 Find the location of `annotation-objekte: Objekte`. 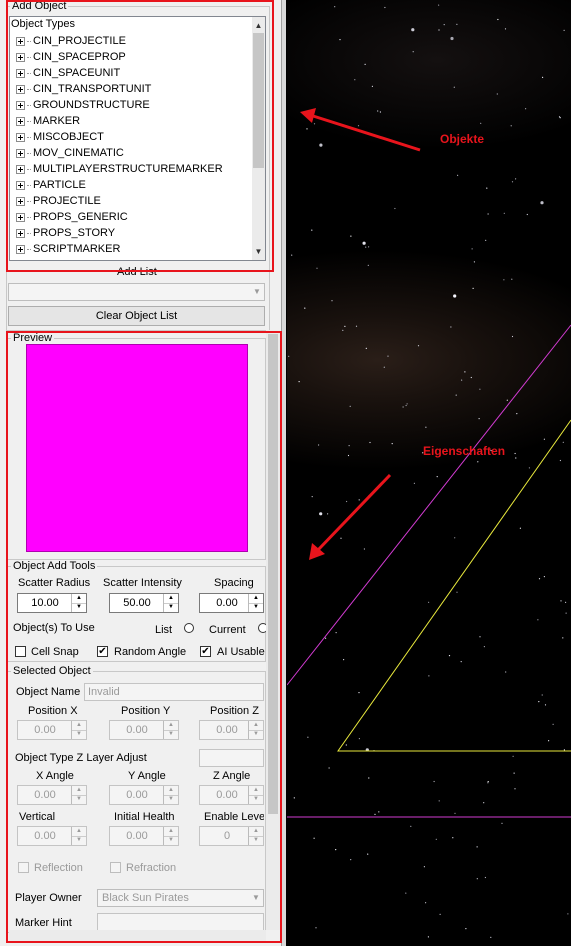

annotation-objekte: Objekte is located at coordinates (462, 139).